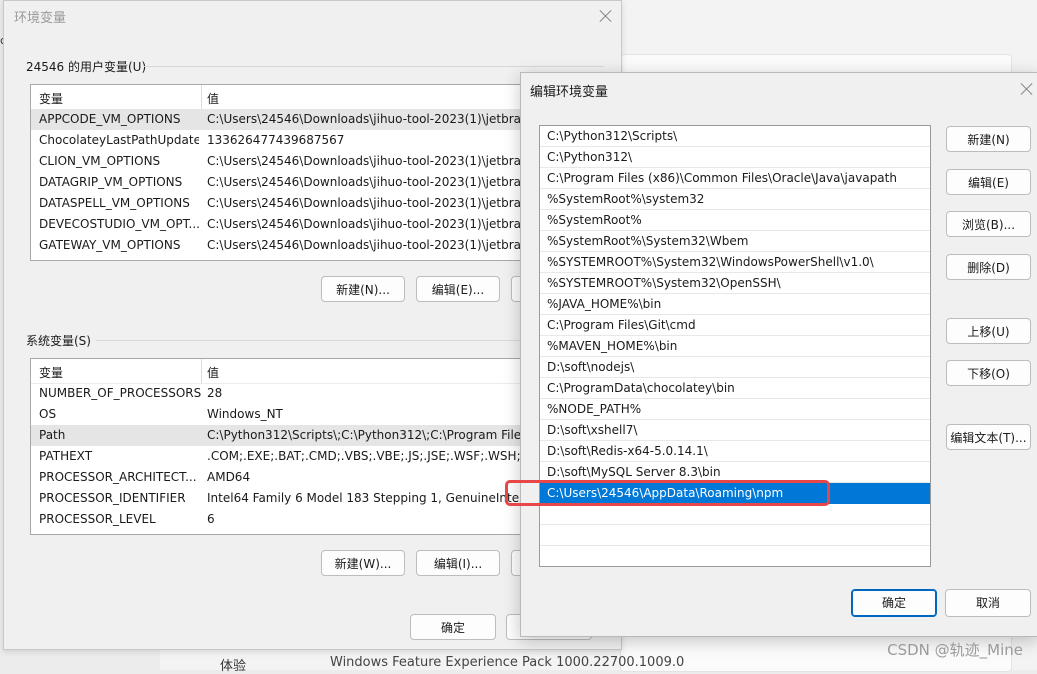 This screenshot has width=1037, height=674. I want to click on path-entry: %SystemRoot%, so click(735, 220).